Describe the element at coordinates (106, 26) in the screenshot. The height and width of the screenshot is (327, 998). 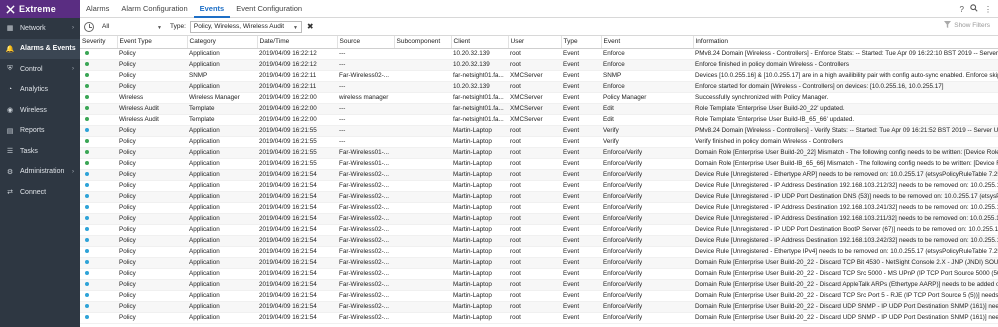
I see `time-range-value: All` at that location.